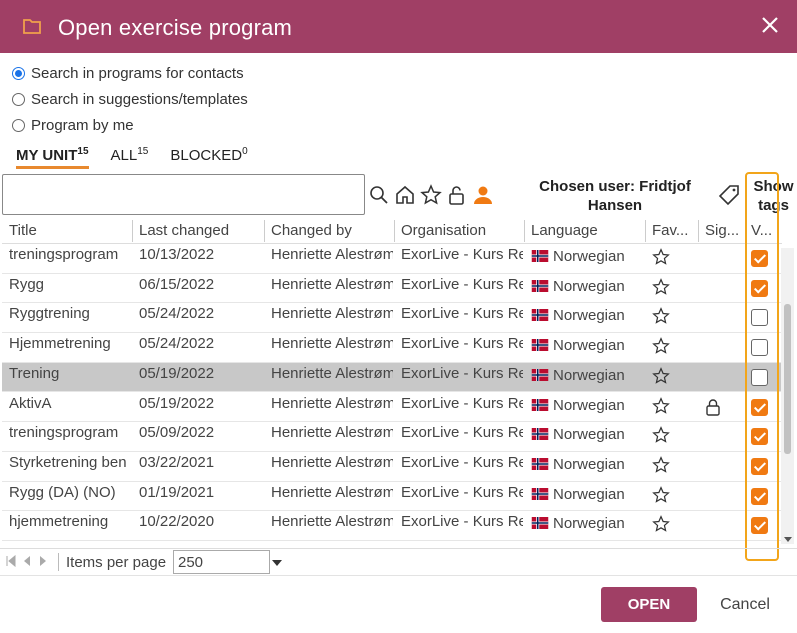  Describe the element at coordinates (773, 205) in the screenshot. I see `show-tags-line2: tags` at that location.